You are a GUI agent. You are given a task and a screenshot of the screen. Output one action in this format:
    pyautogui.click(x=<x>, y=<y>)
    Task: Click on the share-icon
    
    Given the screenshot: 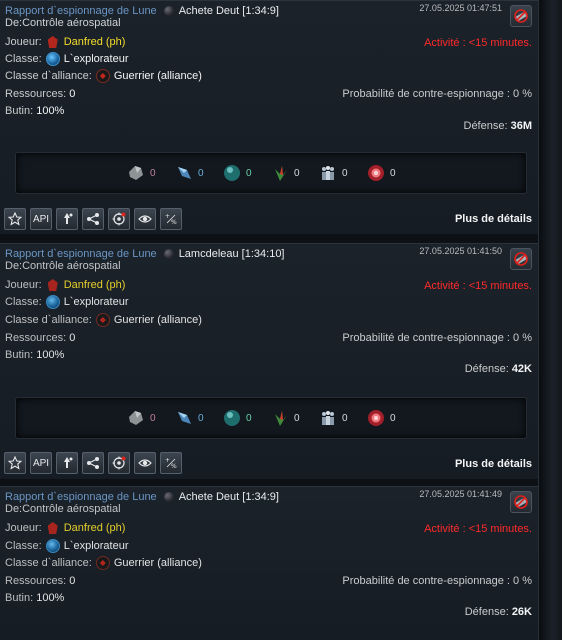 What is the action you would take?
    pyautogui.click(x=93, y=219)
    